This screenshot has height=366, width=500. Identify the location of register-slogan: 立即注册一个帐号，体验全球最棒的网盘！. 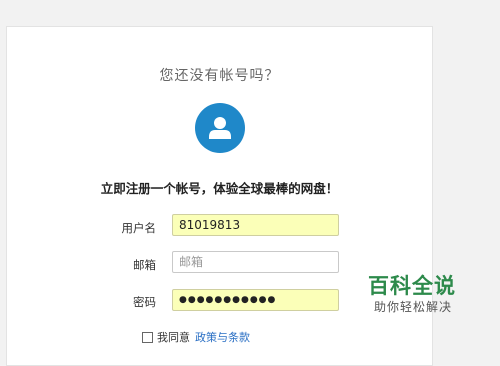
(219, 188).